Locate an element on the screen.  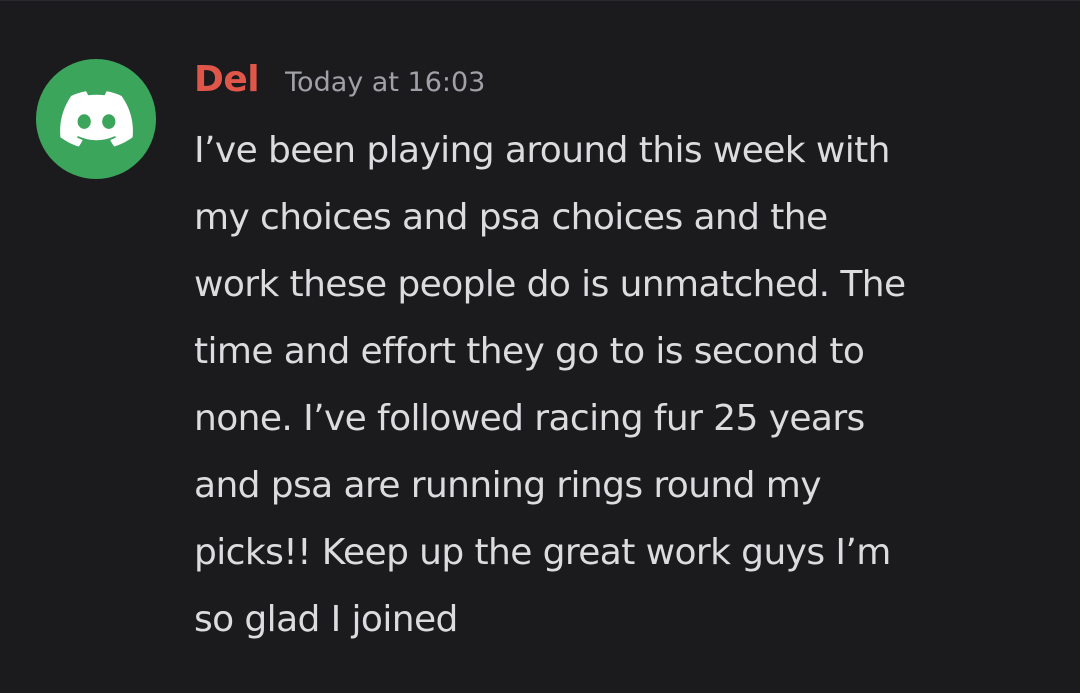
message-line: and psa are running rings round my is located at coordinates (508, 485).